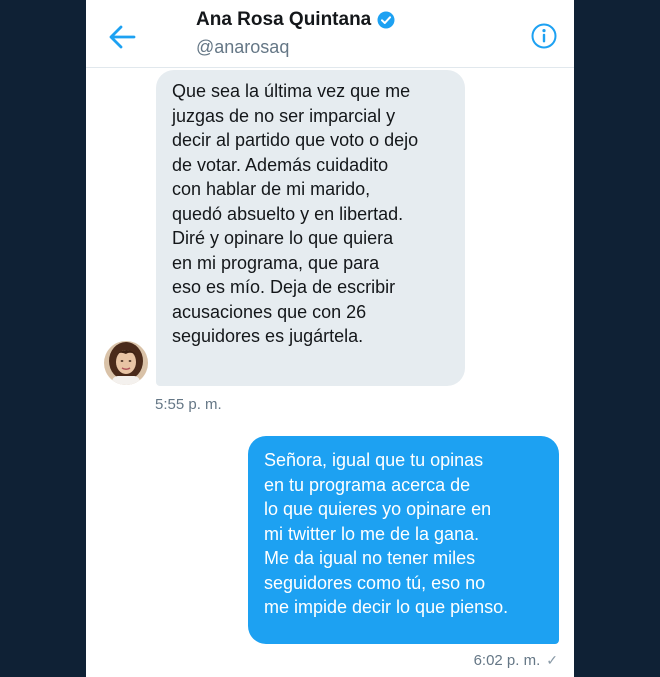  I want to click on arrow-left-icon, so click(122, 37).